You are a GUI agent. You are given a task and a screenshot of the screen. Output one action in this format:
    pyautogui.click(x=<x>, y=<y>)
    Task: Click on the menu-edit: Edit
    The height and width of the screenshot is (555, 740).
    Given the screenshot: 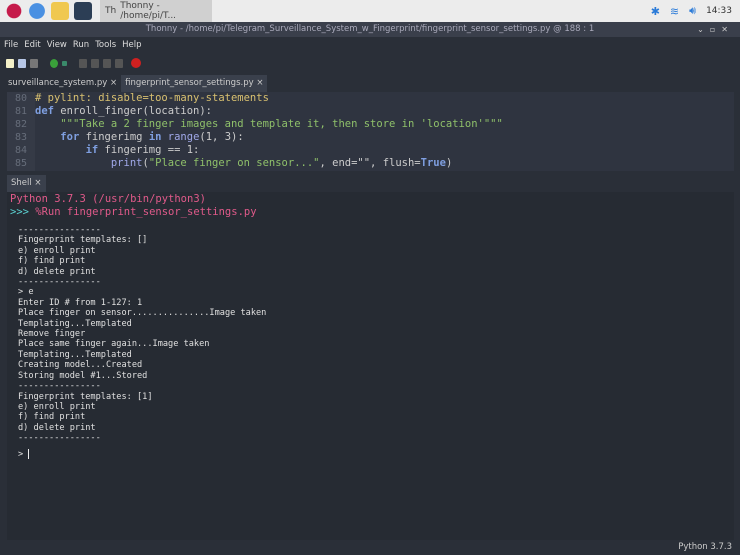 What is the action you would take?
    pyautogui.click(x=32, y=45)
    